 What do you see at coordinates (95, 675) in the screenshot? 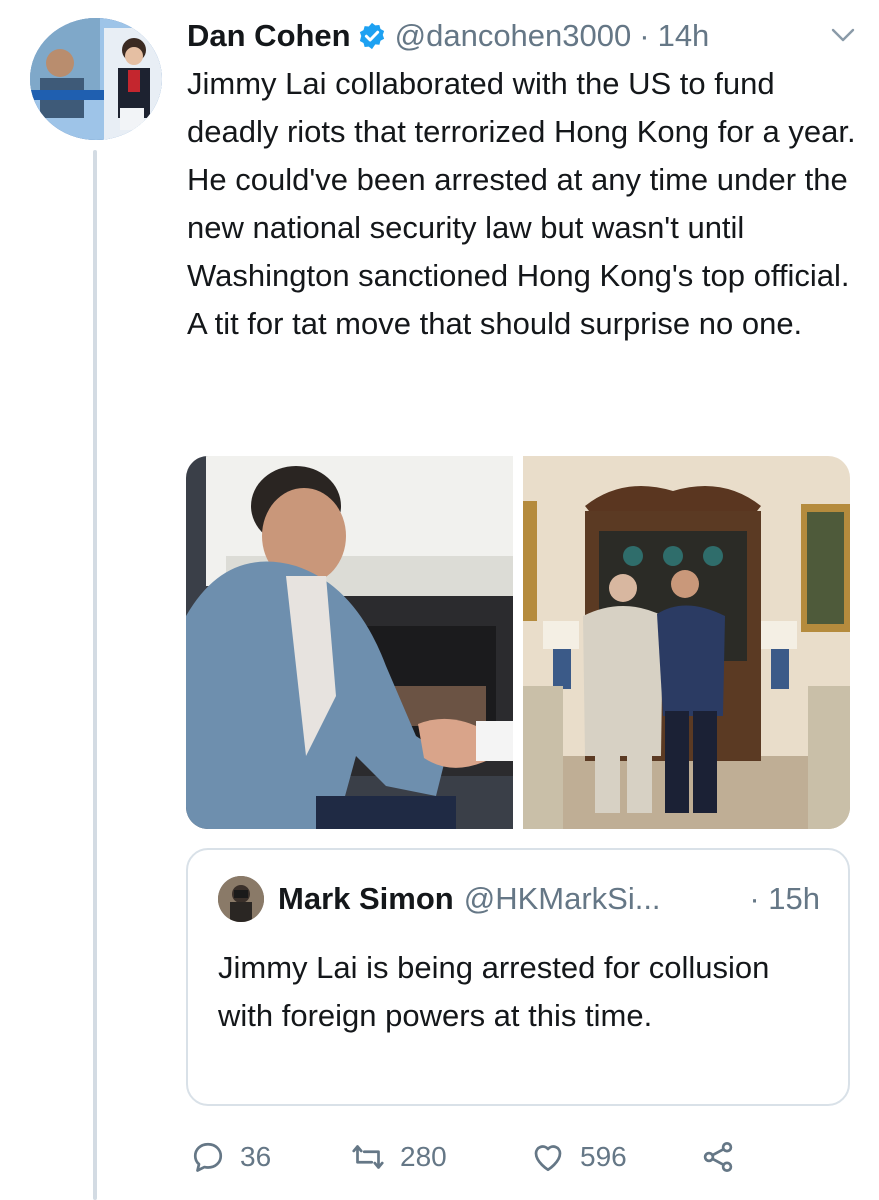
I see `thread-line` at bounding box center [95, 675].